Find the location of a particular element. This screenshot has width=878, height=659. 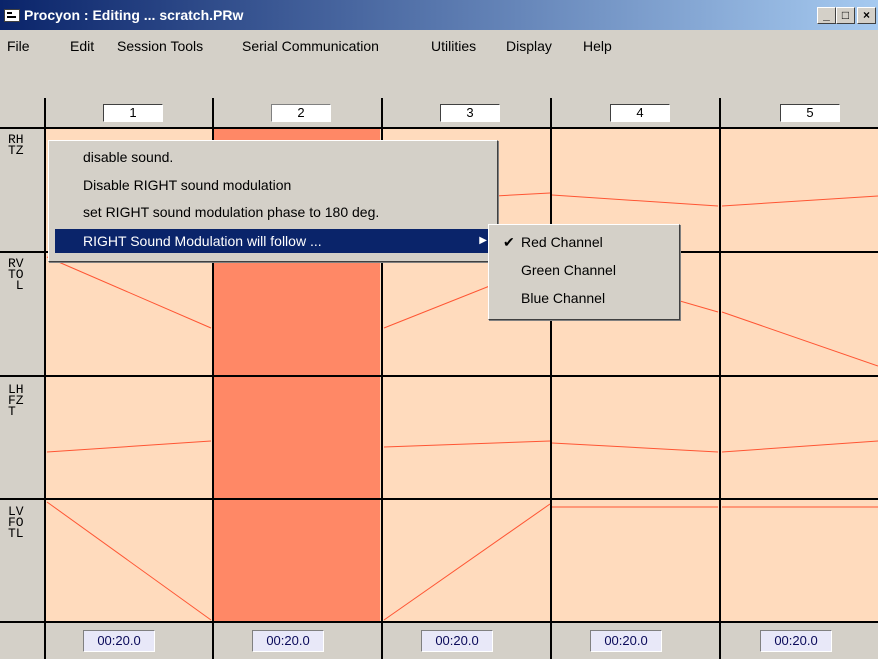

submenu-arrow-icon: ▶ is located at coordinates (483, 240).